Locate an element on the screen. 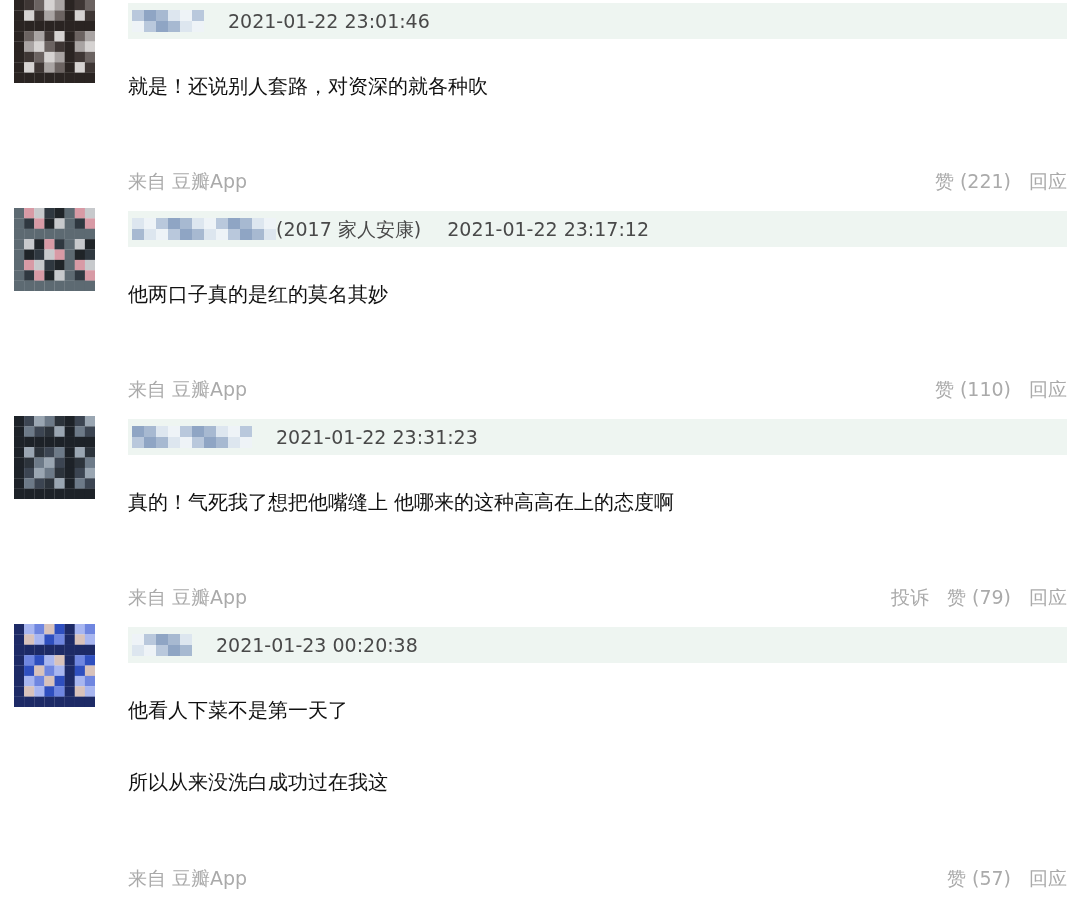 This screenshot has width=1080, height=901. action-link: 赞 (79) is located at coordinates (978, 597).